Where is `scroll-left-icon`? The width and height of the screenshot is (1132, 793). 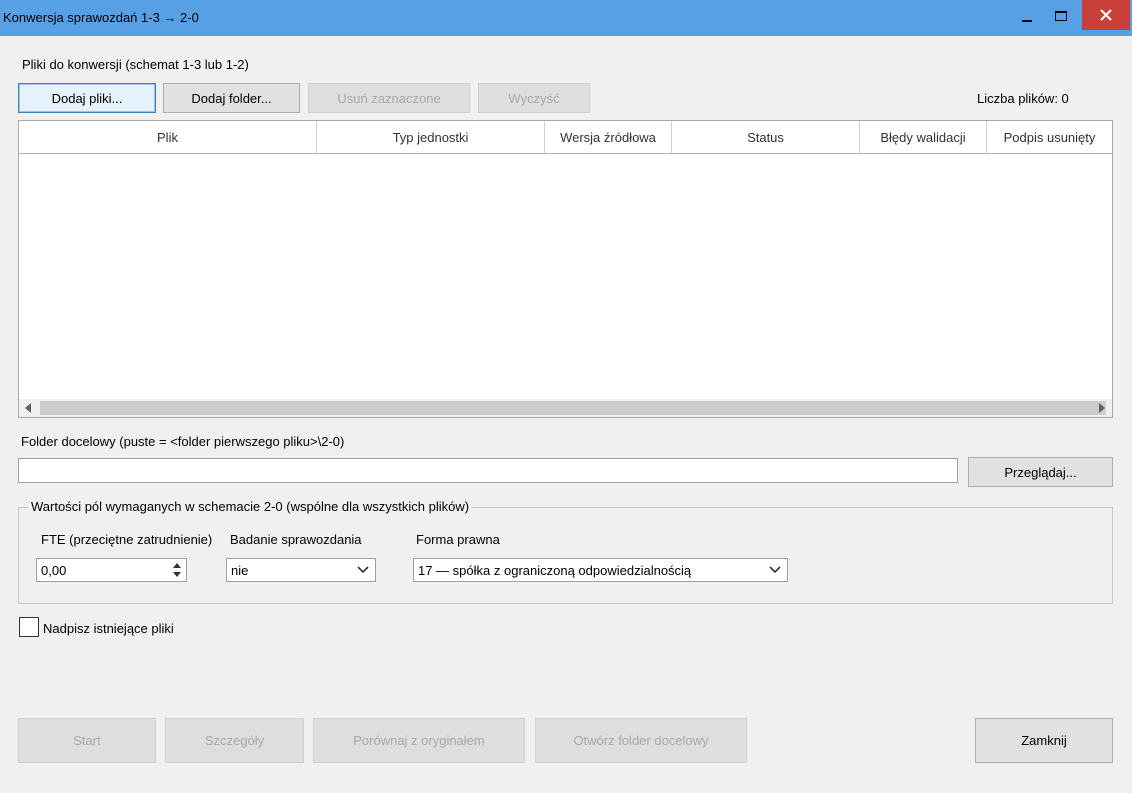
scroll-left-icon is located at coordinates (28, 408).